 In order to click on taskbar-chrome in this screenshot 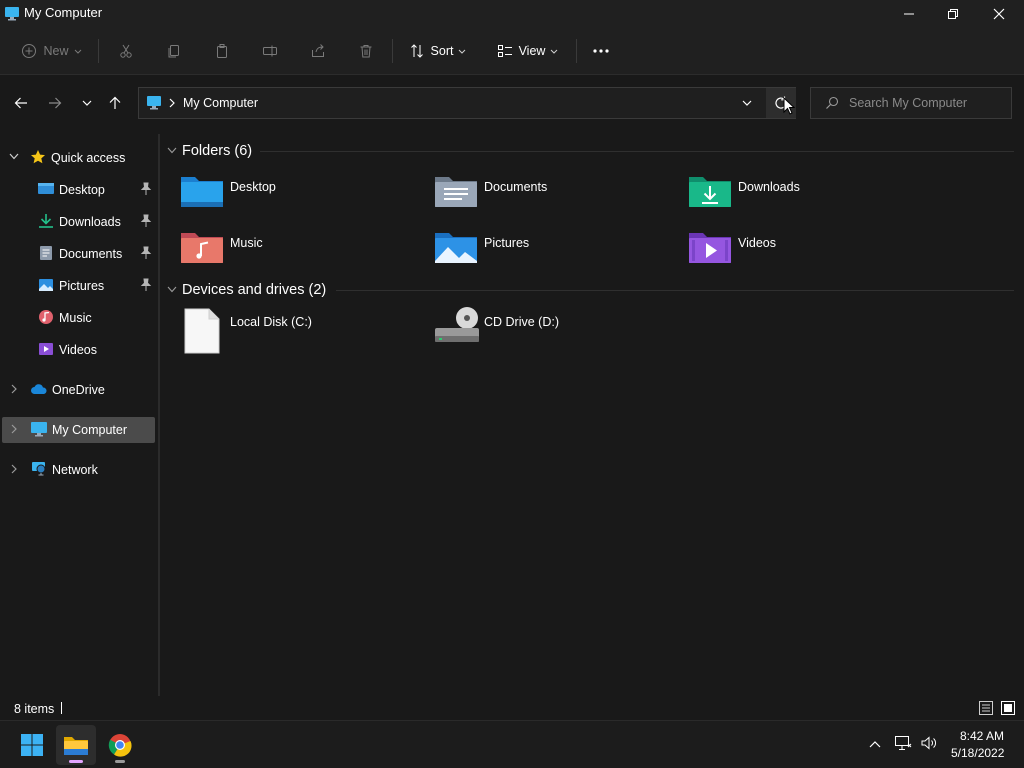, I will do `click(120, 745)`.